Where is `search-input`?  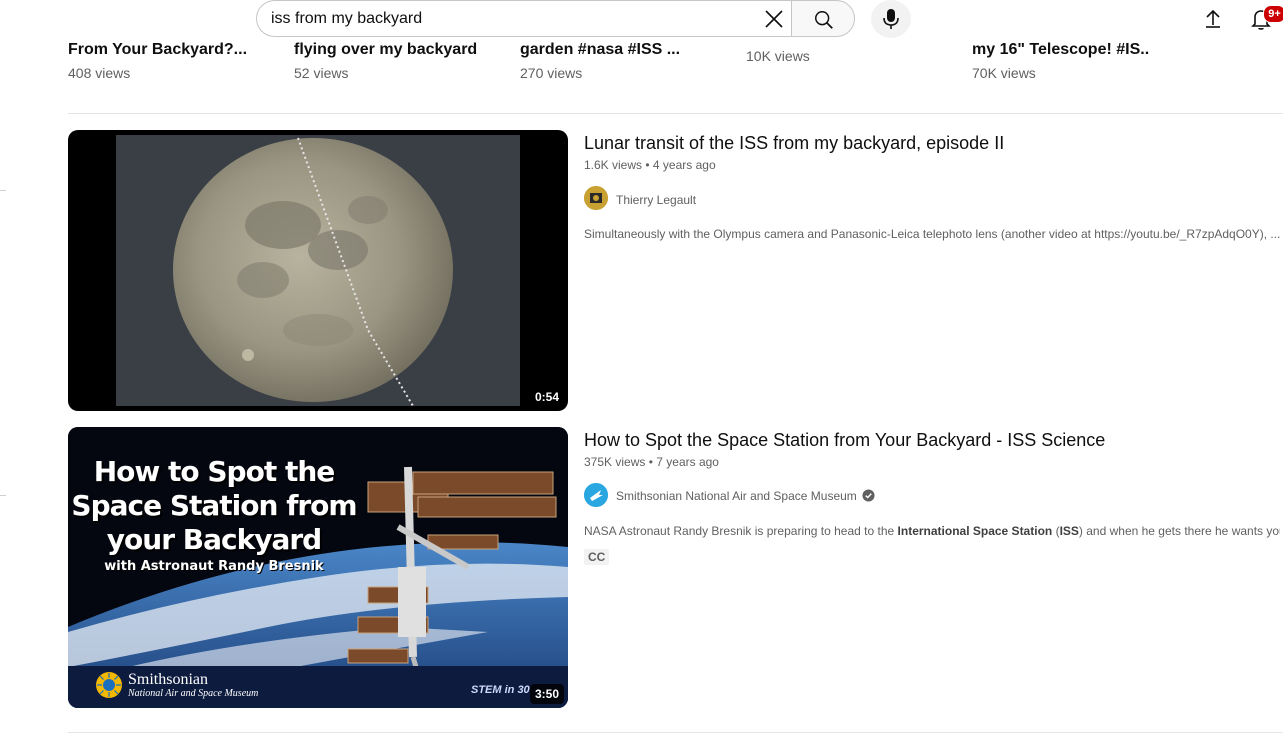 search-input is located at coordinates (506, 19).